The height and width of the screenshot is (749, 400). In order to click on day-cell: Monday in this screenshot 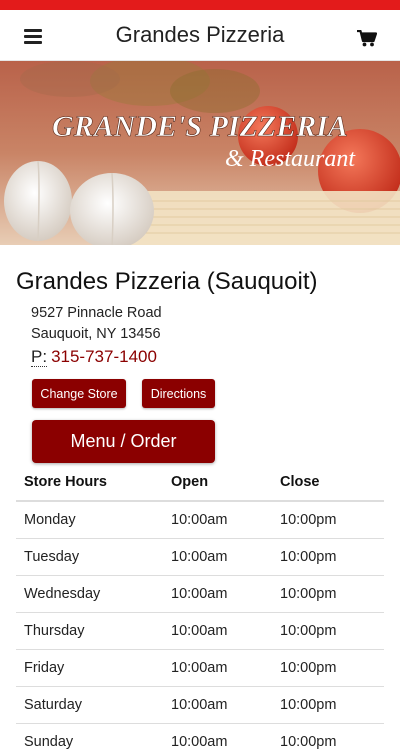, I will do `click(89, 519)`.